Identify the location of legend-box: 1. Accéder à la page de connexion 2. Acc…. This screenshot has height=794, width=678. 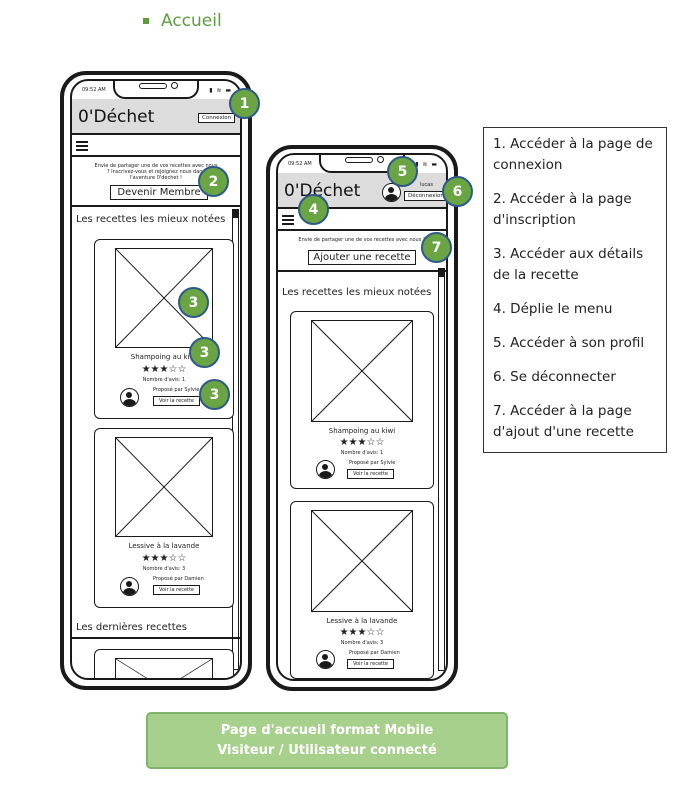
(575, 290).